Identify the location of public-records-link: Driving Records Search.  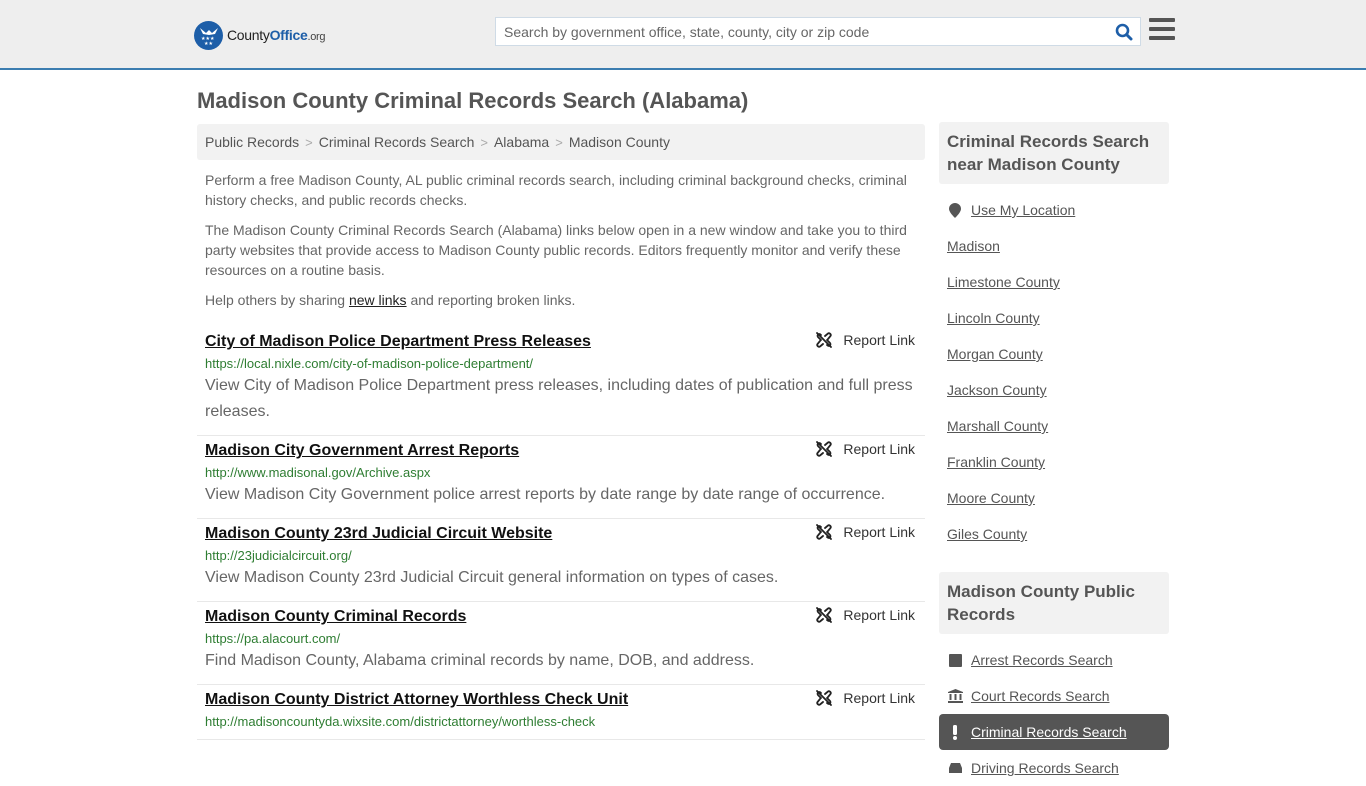
(1045, 768).